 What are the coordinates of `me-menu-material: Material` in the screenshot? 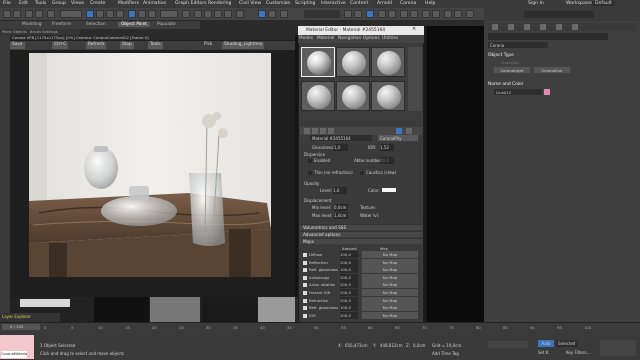 It's located at (325, 38).